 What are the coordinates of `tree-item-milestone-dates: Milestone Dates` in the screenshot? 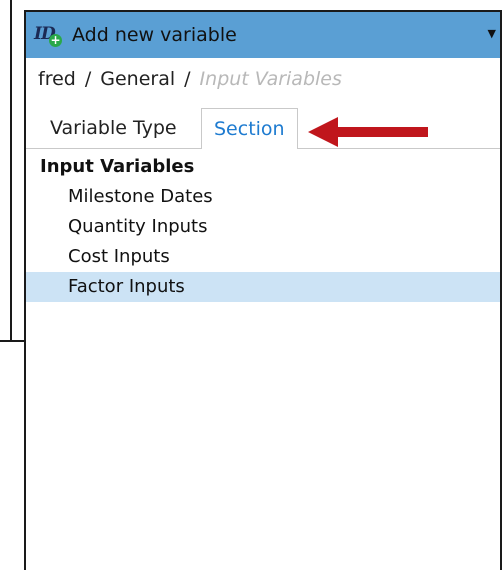 It's located at (263, 197).